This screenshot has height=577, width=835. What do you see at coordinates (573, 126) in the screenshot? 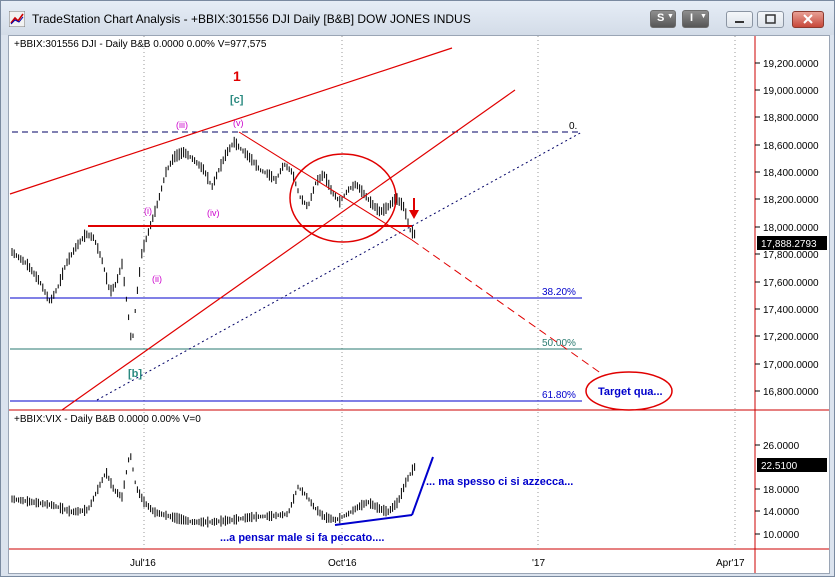
I see `fib-0-label: 0.` at bounding box center [573, 126].